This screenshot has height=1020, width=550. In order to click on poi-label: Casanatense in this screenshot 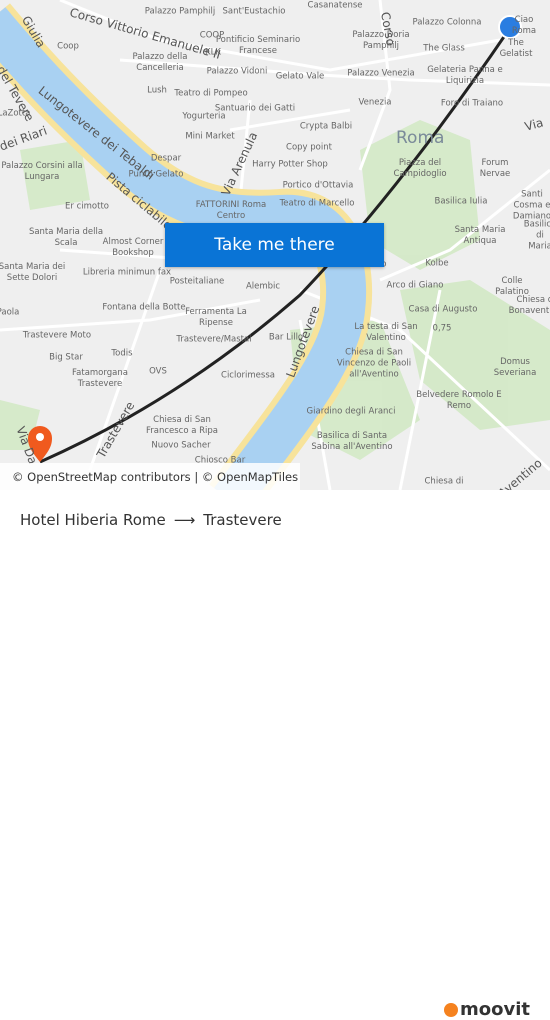, I will do `click(335, 5)`.